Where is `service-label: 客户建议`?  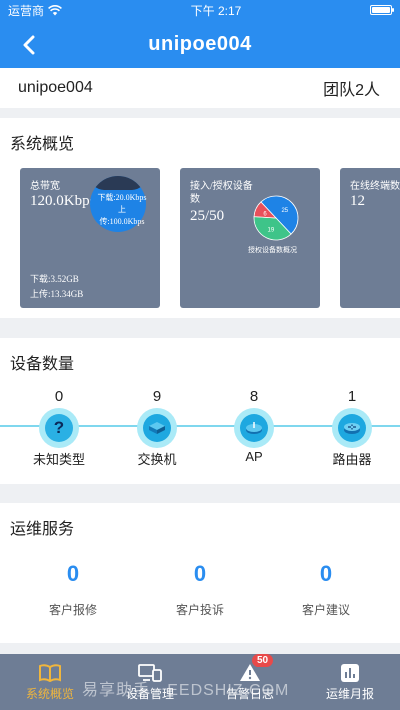 service-label: 客户建议 is located at coordinates (325, 610).